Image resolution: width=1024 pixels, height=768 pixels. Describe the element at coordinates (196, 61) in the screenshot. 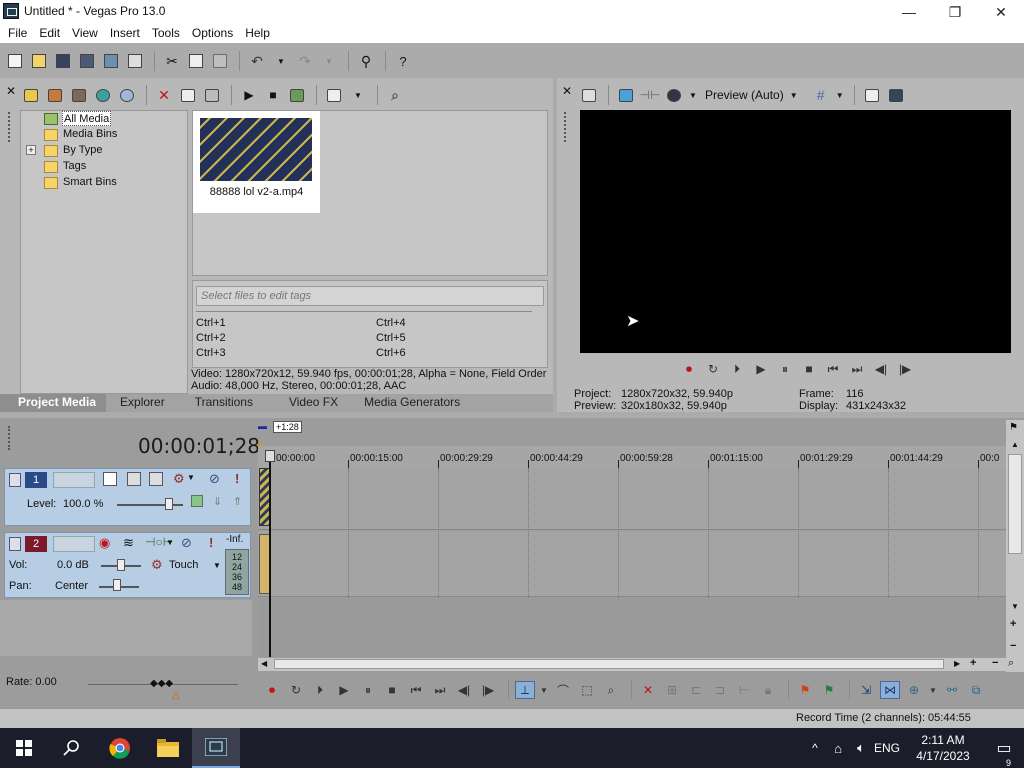

I see `copy-button` at that location.